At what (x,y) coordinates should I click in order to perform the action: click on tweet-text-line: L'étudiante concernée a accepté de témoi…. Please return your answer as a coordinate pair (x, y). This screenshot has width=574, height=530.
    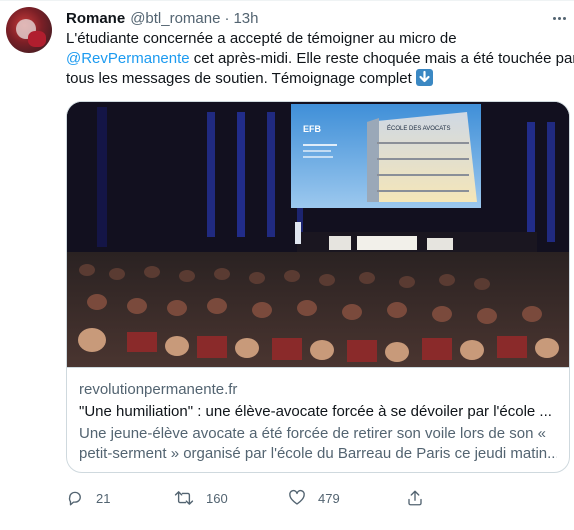
    Looking at the image, I should click on (261, 38).